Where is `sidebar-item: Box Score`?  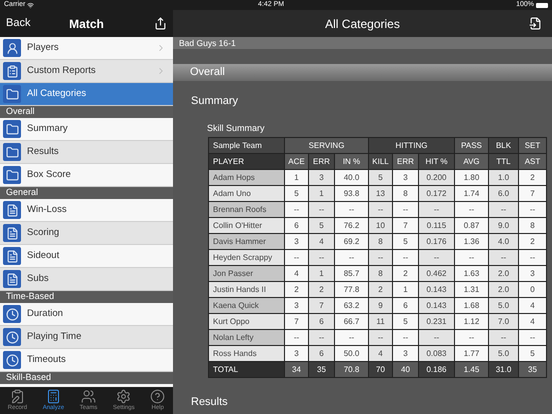
sidebar-item: Box Score is located at coordinates (86, 175).